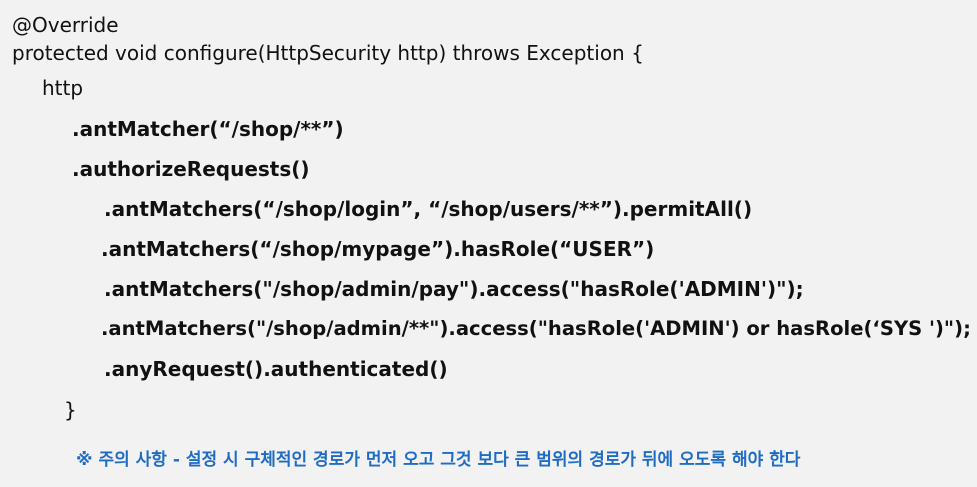 This screenshot has width=977, height=487. Describe the element at coordinates (191, 169) in the screenshot. I see `authorize-requests-line: .authorizeRequests()` at that location.